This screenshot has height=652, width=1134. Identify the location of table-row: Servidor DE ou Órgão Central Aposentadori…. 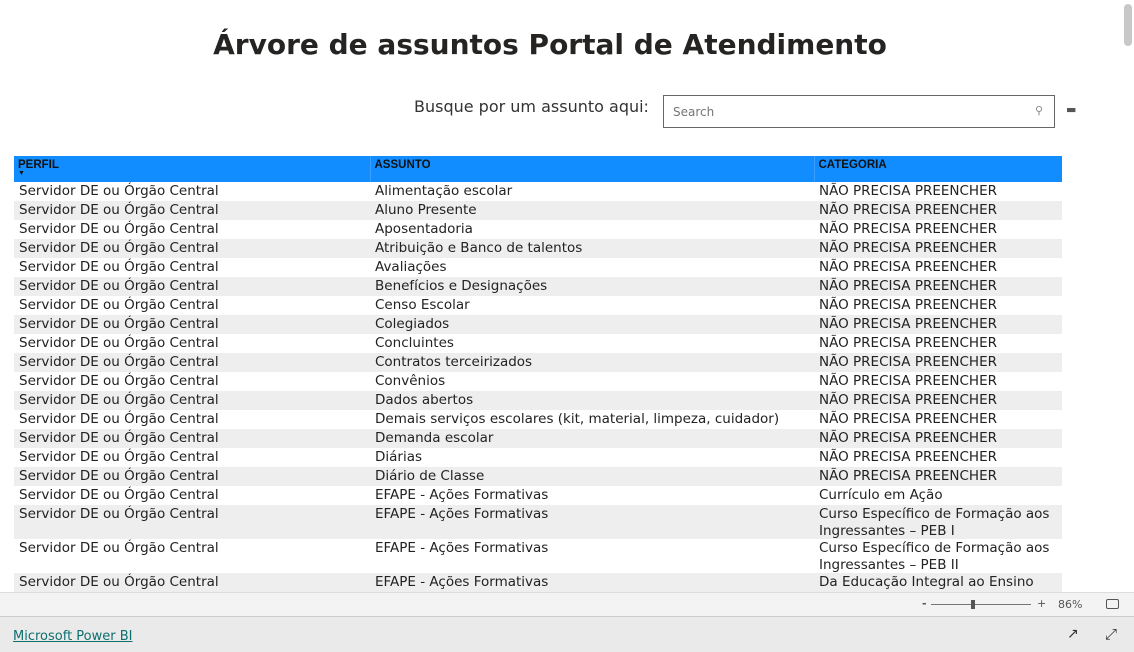
(538, 229).